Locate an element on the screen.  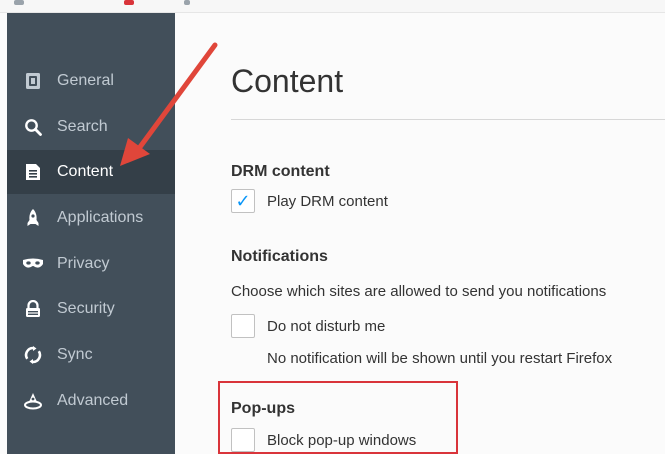
do-not-disturb-checkbox is located at coordinates (243, 326).